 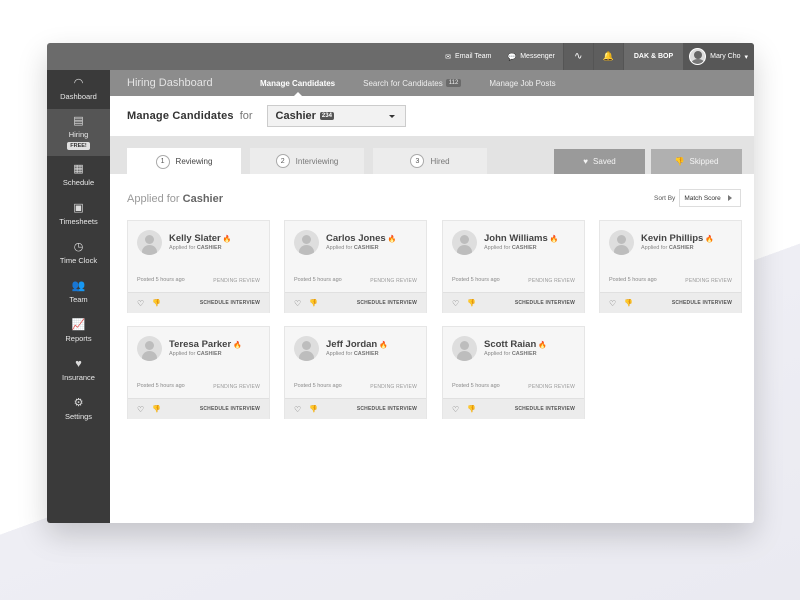 I want to click on candidate-name: Kevin Phillips 🔥, so click(x=677, y=238).